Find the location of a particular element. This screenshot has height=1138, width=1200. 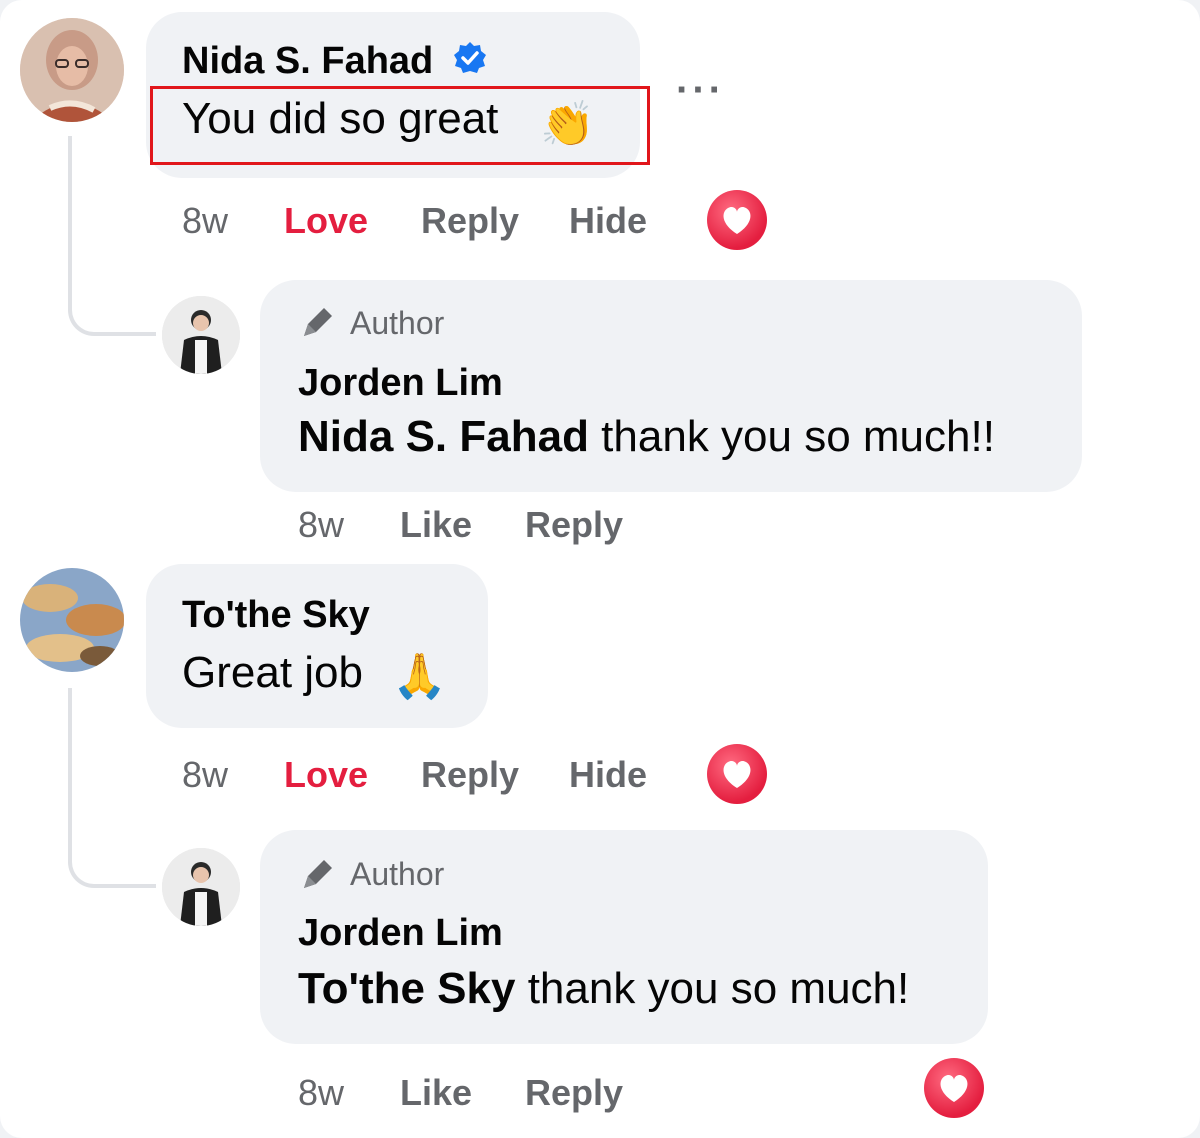

comment-bubble is located at coordinates (317, 646).